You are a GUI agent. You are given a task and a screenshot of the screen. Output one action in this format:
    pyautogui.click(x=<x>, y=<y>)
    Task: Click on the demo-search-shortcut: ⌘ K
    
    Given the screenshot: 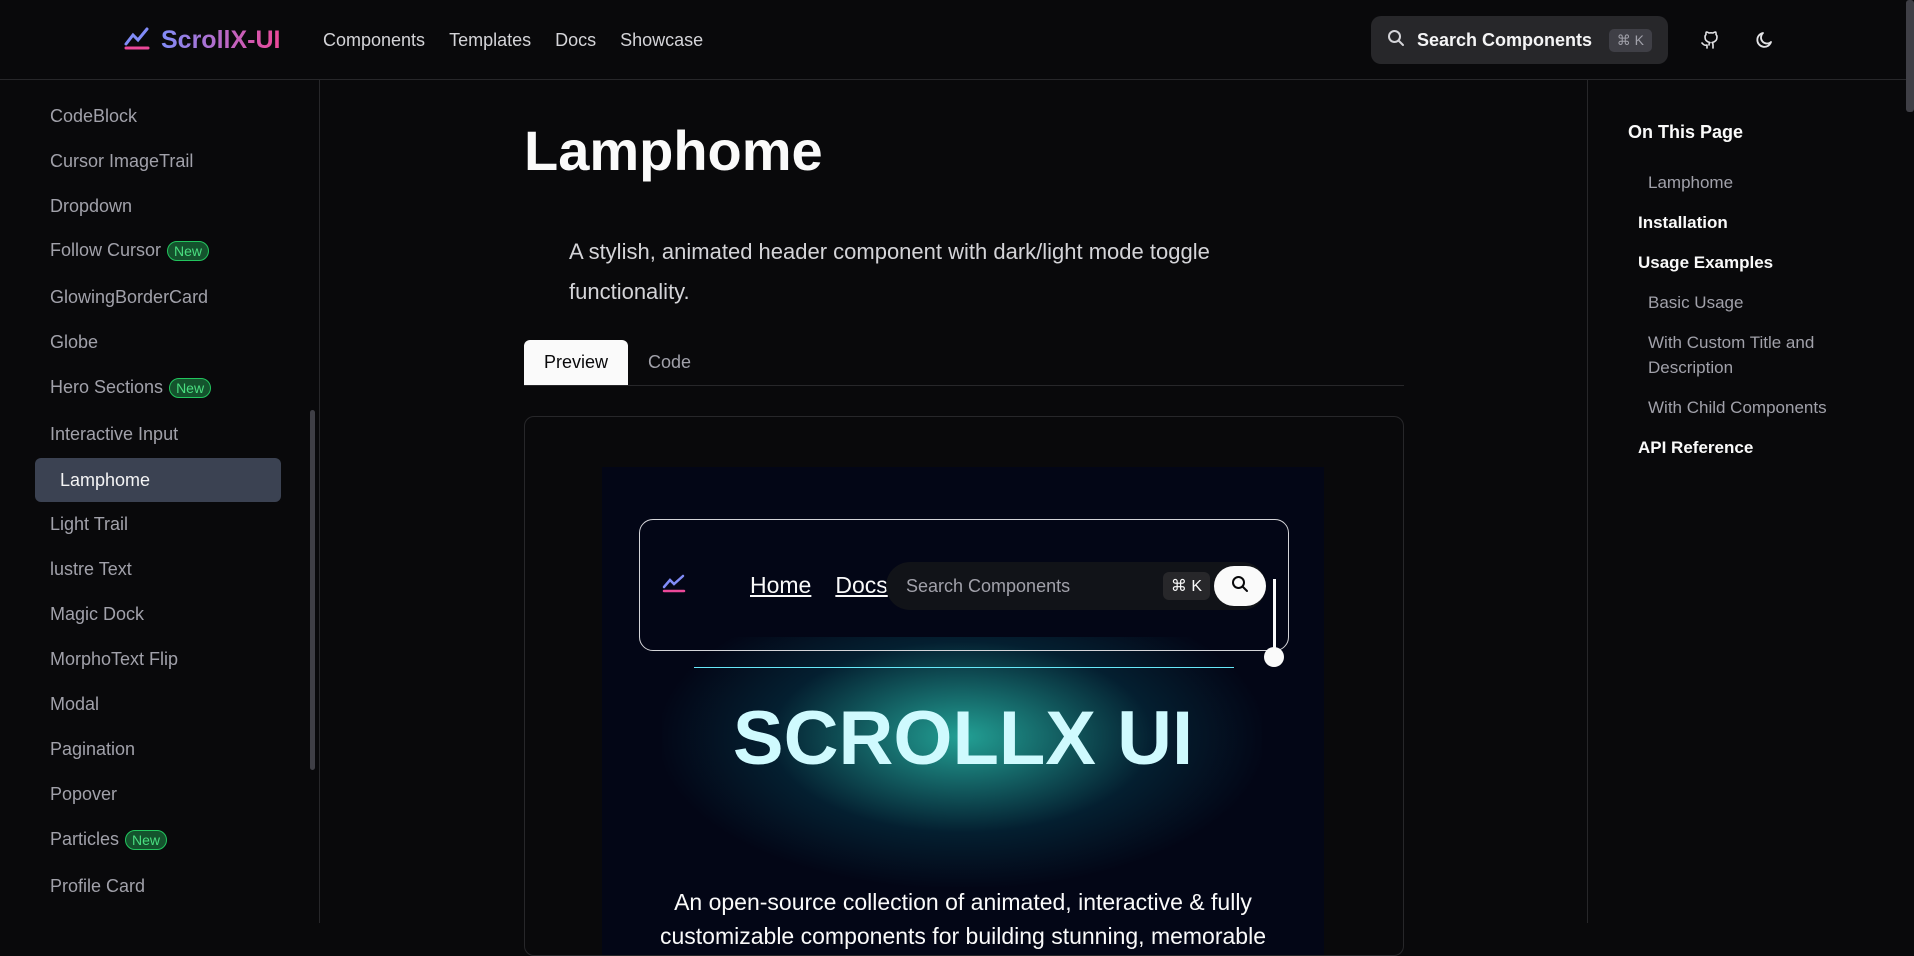 What is the action you would take?
    pyautogui.click(x=1186, y=586)
    